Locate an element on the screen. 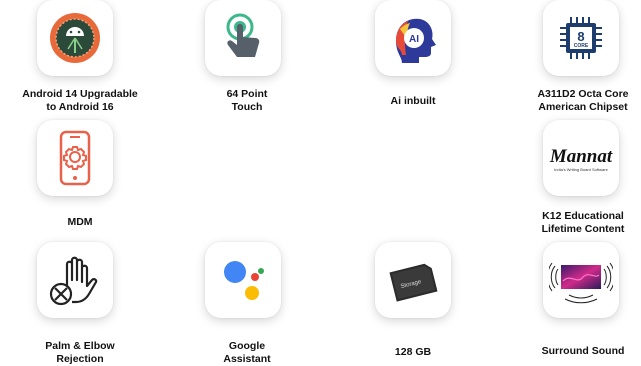 The image size is (641, 366). feature-ai: AI Ai inbuilt is located at coordinates (413, 61).